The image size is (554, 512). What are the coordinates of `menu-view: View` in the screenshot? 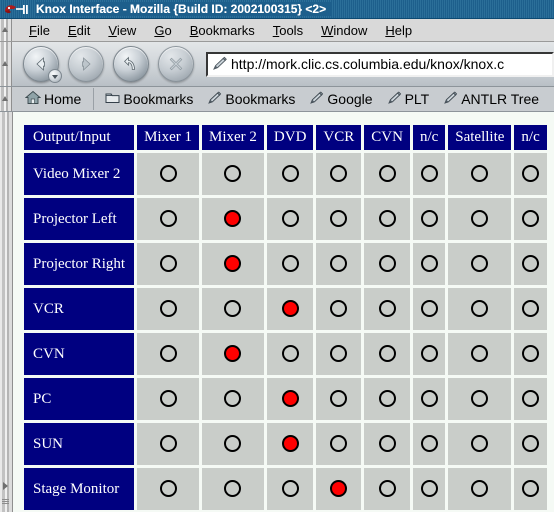 It's located at (122, 30).